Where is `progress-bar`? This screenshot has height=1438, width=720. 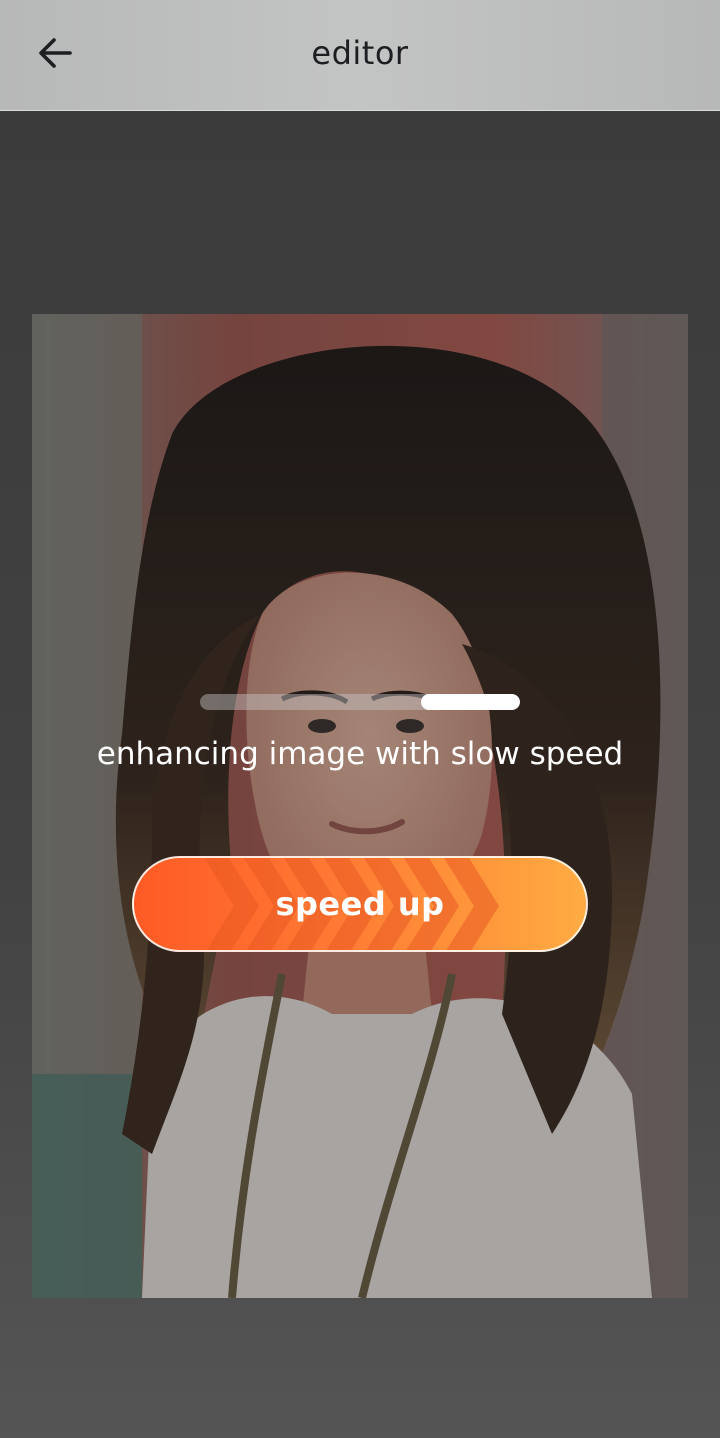 progress-bar is located at coordinates (360, 702).